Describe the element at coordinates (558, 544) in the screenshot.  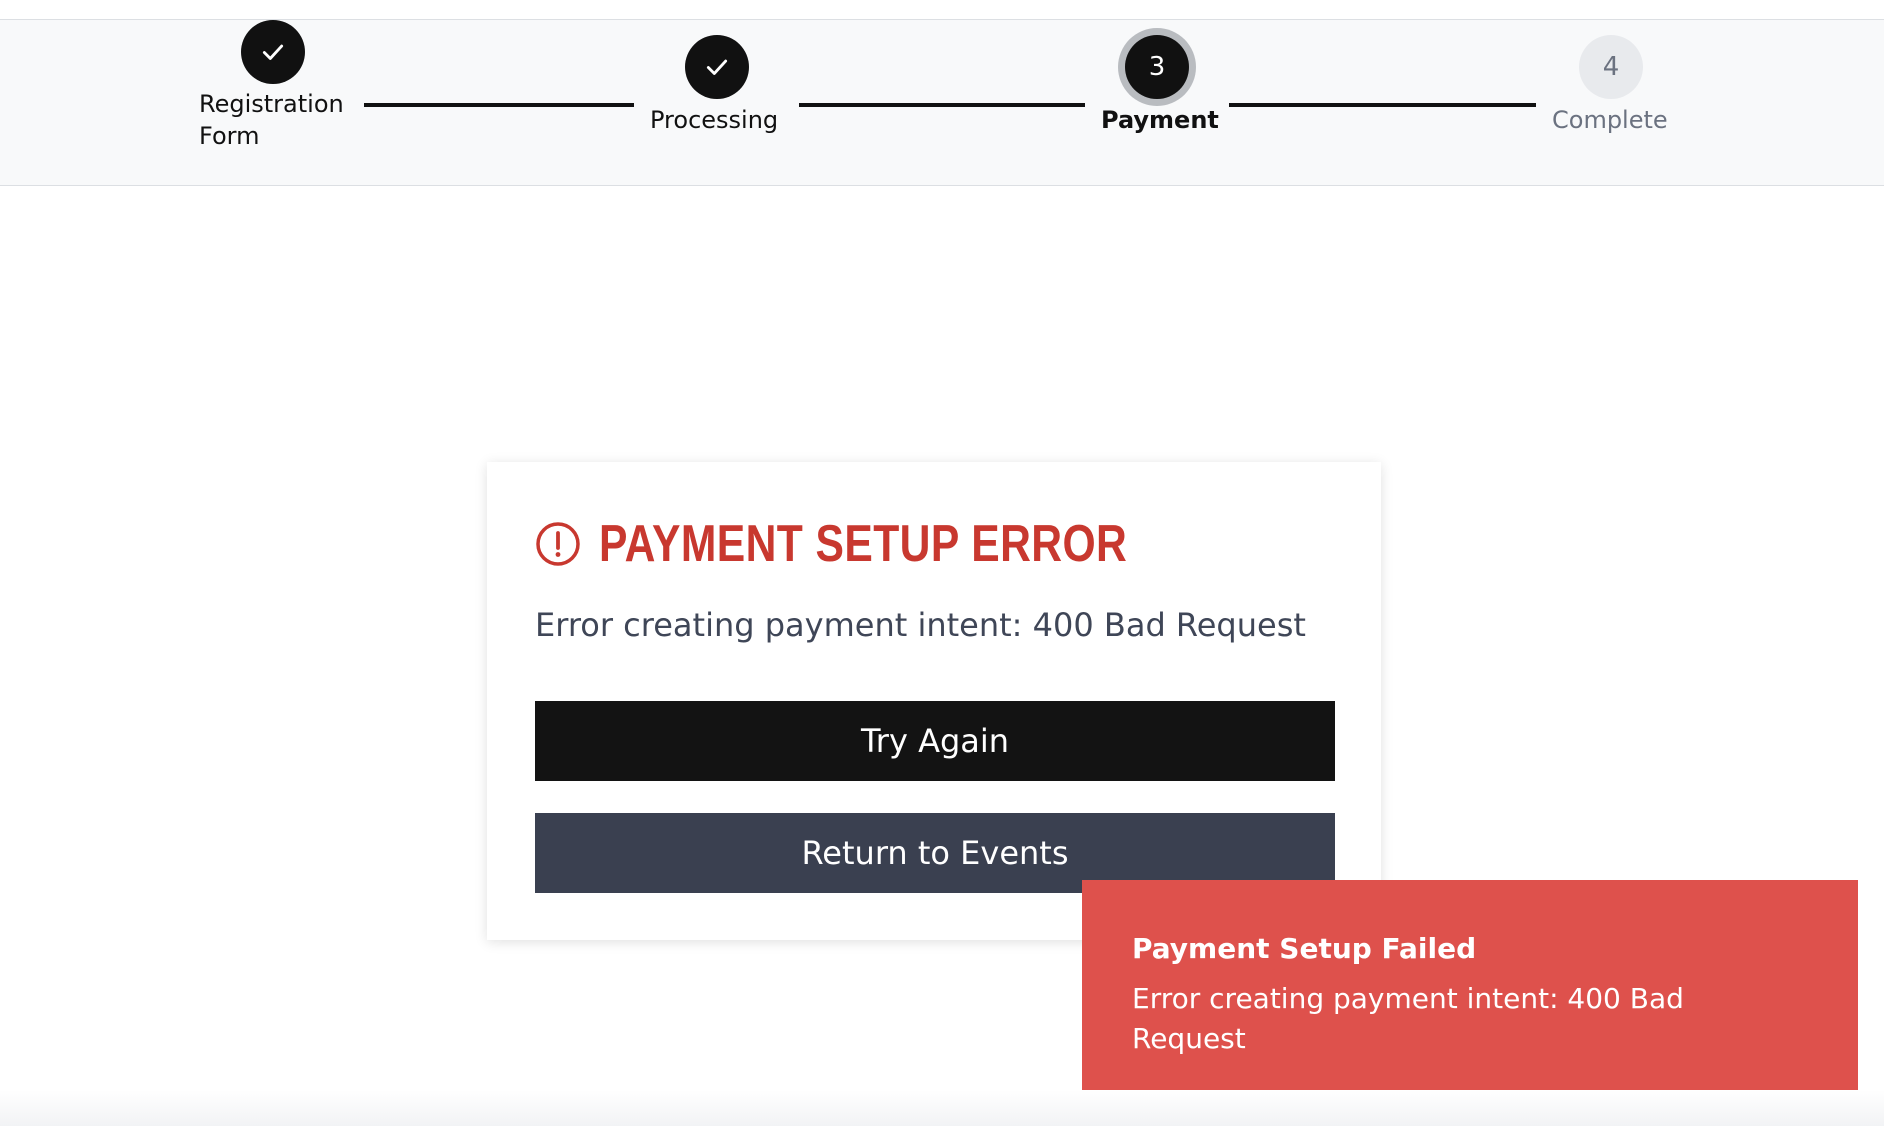
I see `alert-circle-icon` at that location.